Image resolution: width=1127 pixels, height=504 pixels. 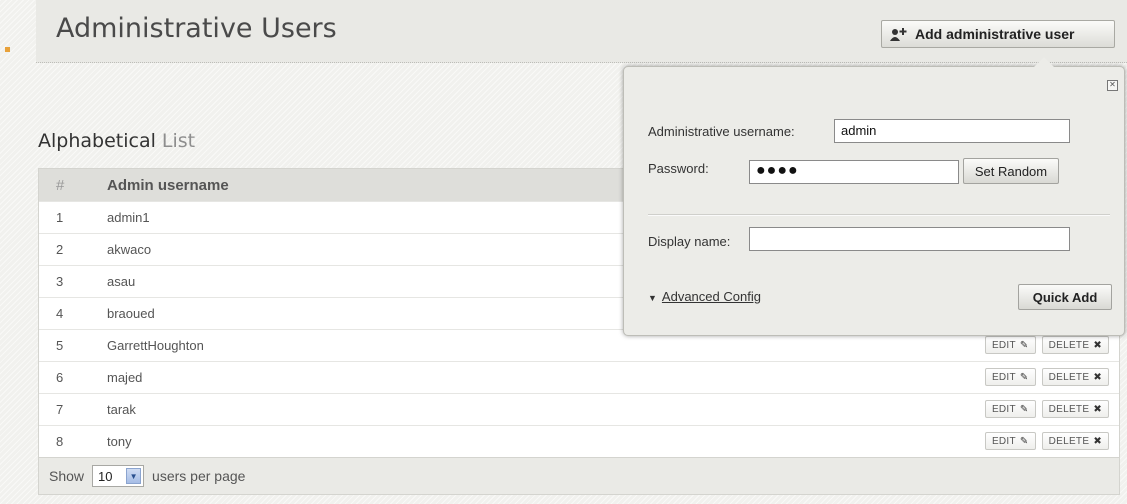 What do you see at coordinates (97, 141) in the screenshot?
I see `section-title-word1: Alphabetical` at bounding box center [97, 141].